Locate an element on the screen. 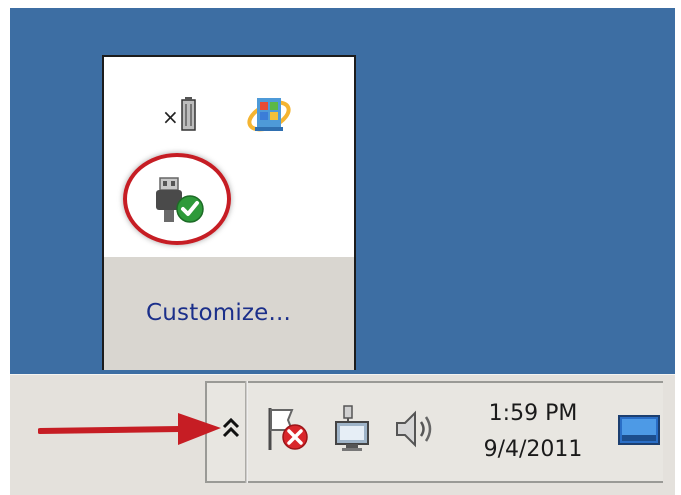  network-icon is located at coordinates (354, 428).